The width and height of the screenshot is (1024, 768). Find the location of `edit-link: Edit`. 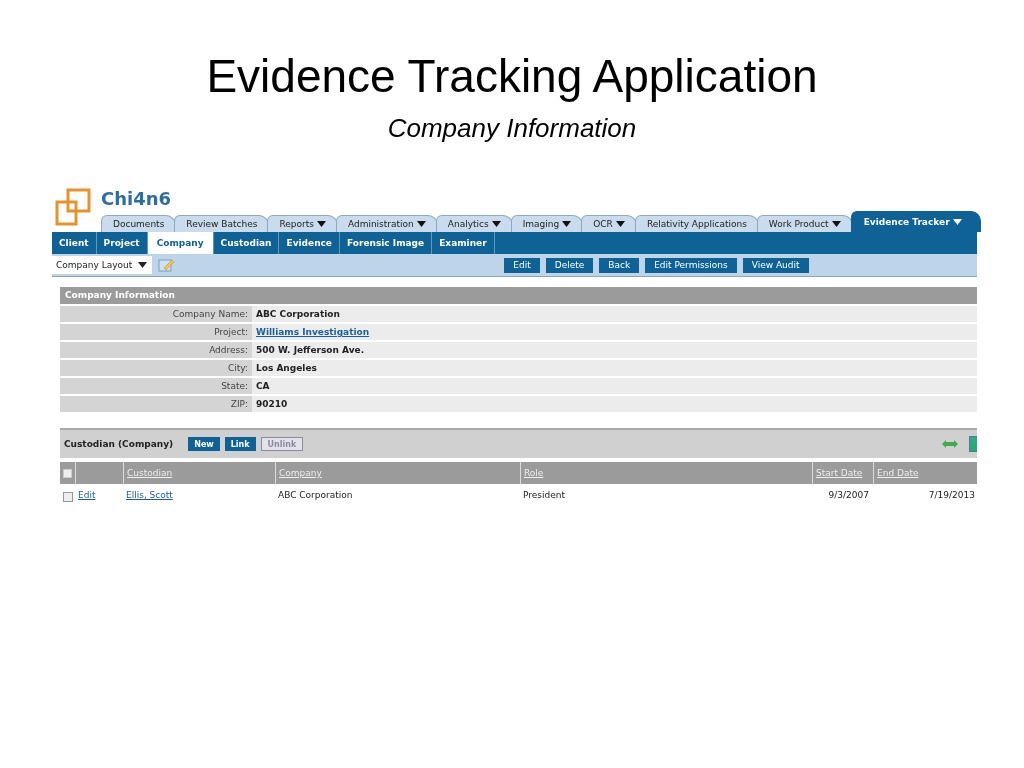

edit-link: Edit is located at coordinates (87, 495).